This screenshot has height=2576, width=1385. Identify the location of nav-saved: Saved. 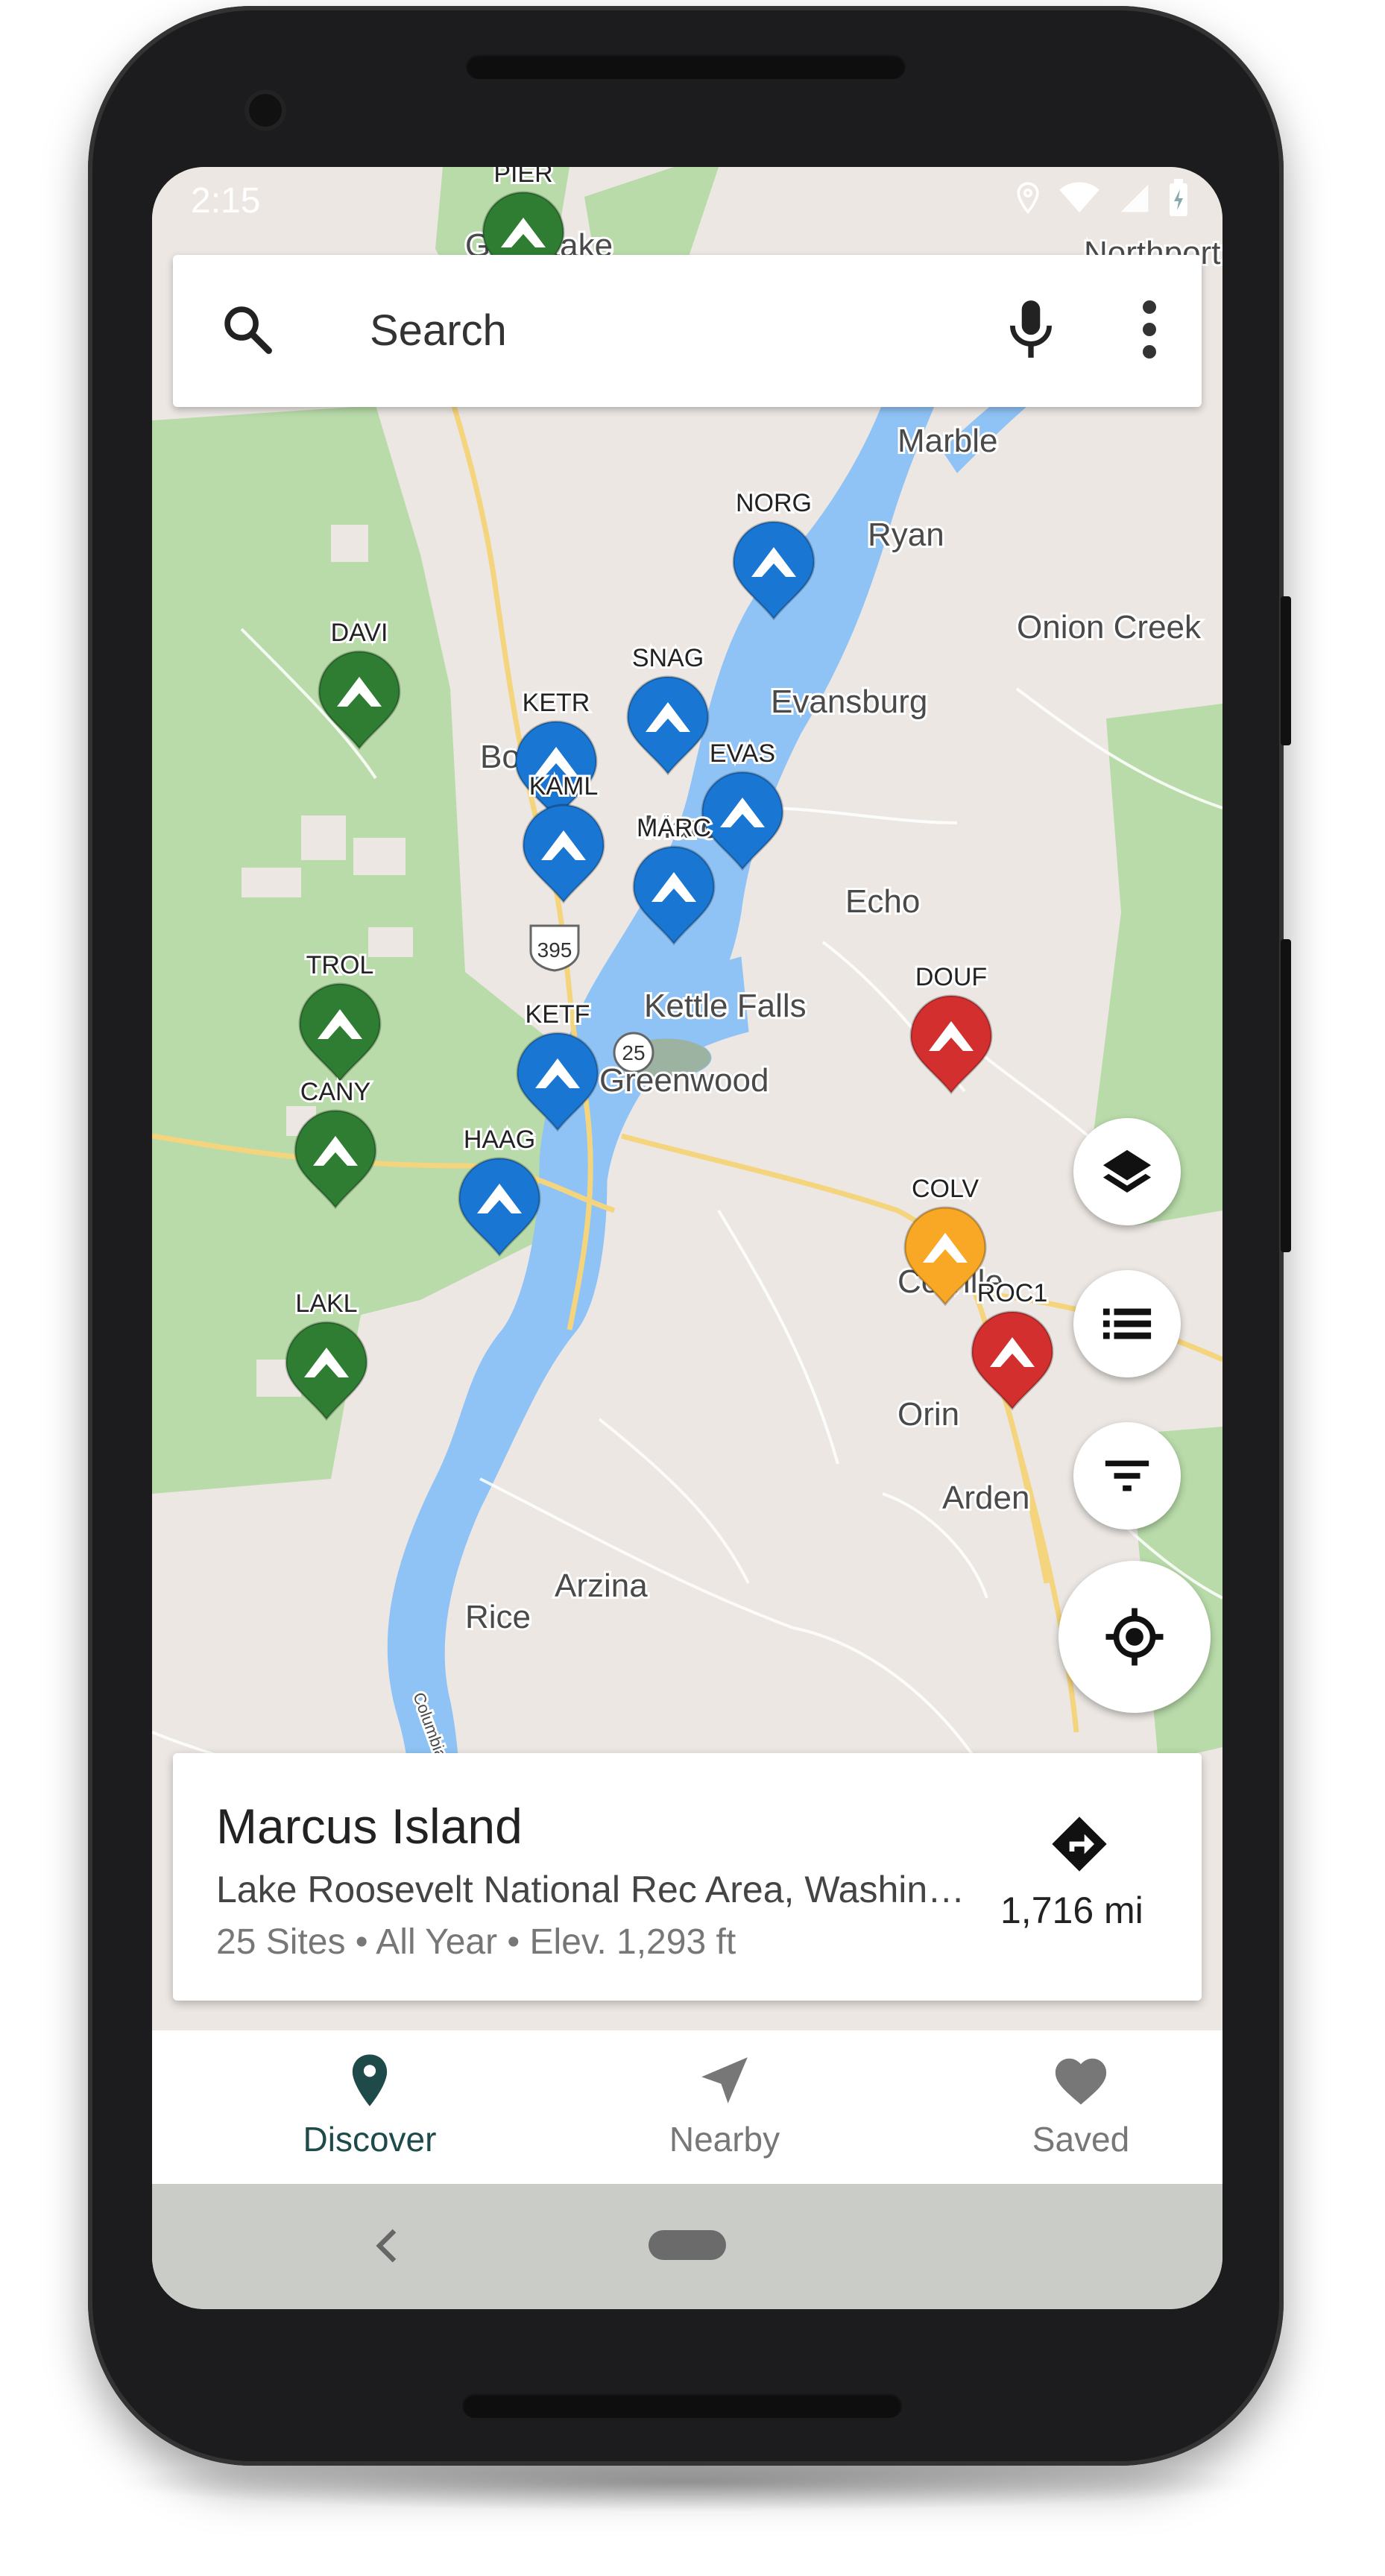
(1081, 2106).